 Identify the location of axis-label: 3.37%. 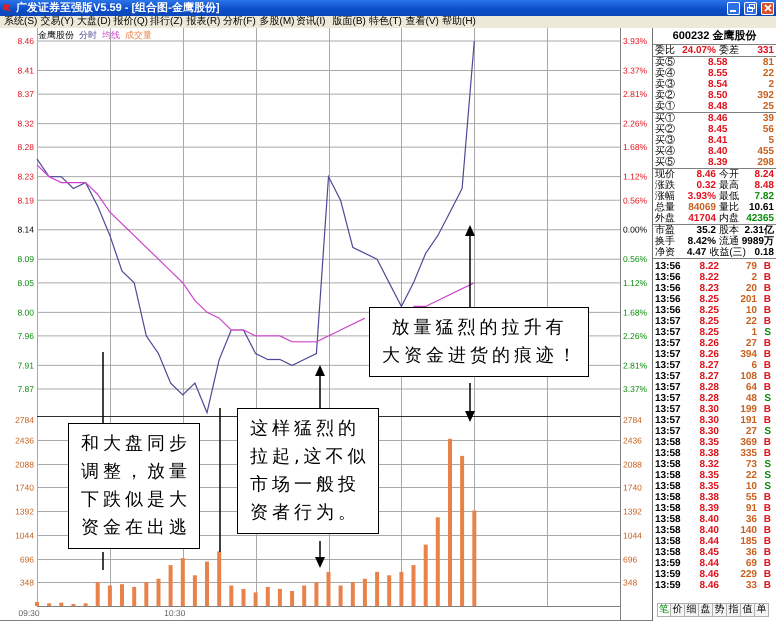
(635, 71).